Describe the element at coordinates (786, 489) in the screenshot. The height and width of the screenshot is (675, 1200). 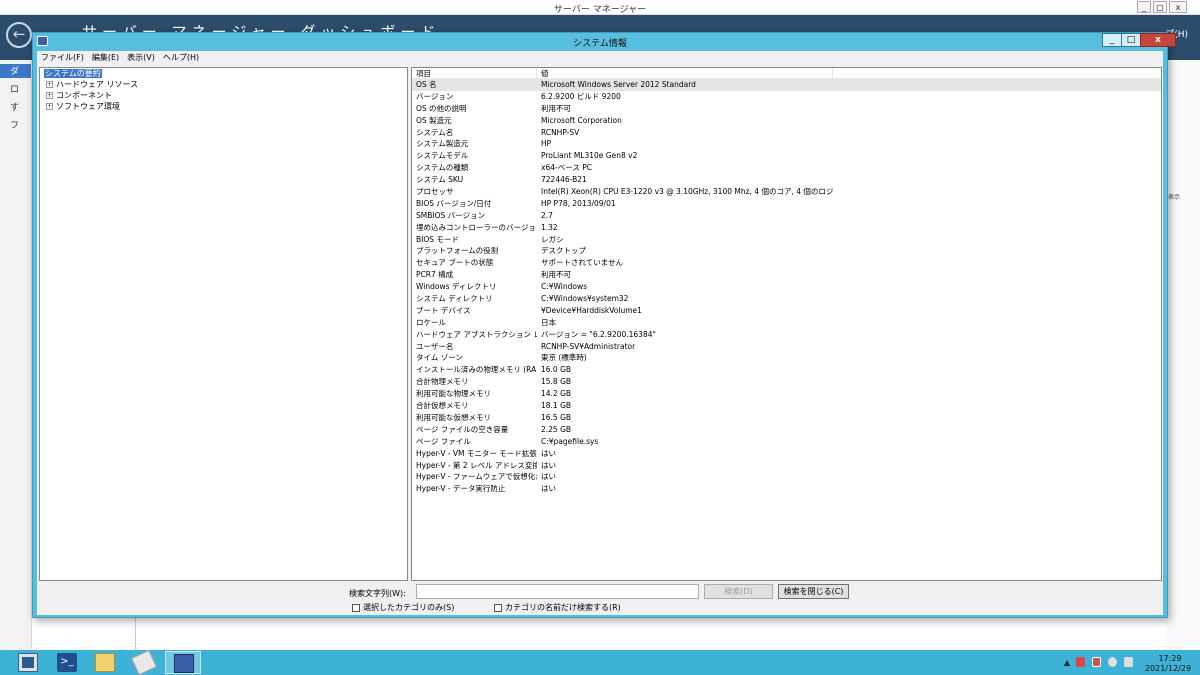
I see `table-row: Hyper-V - データ実行防止 はい` at that location.